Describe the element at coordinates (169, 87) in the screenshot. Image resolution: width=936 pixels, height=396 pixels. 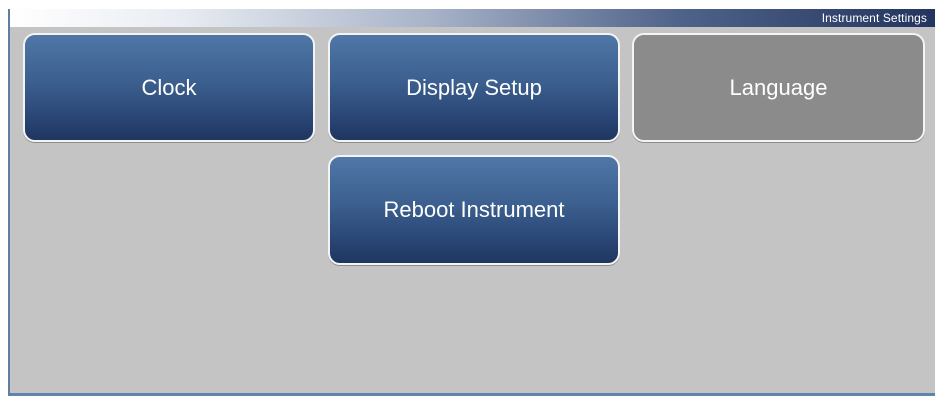
I see `clock-button: Clock` at that location.